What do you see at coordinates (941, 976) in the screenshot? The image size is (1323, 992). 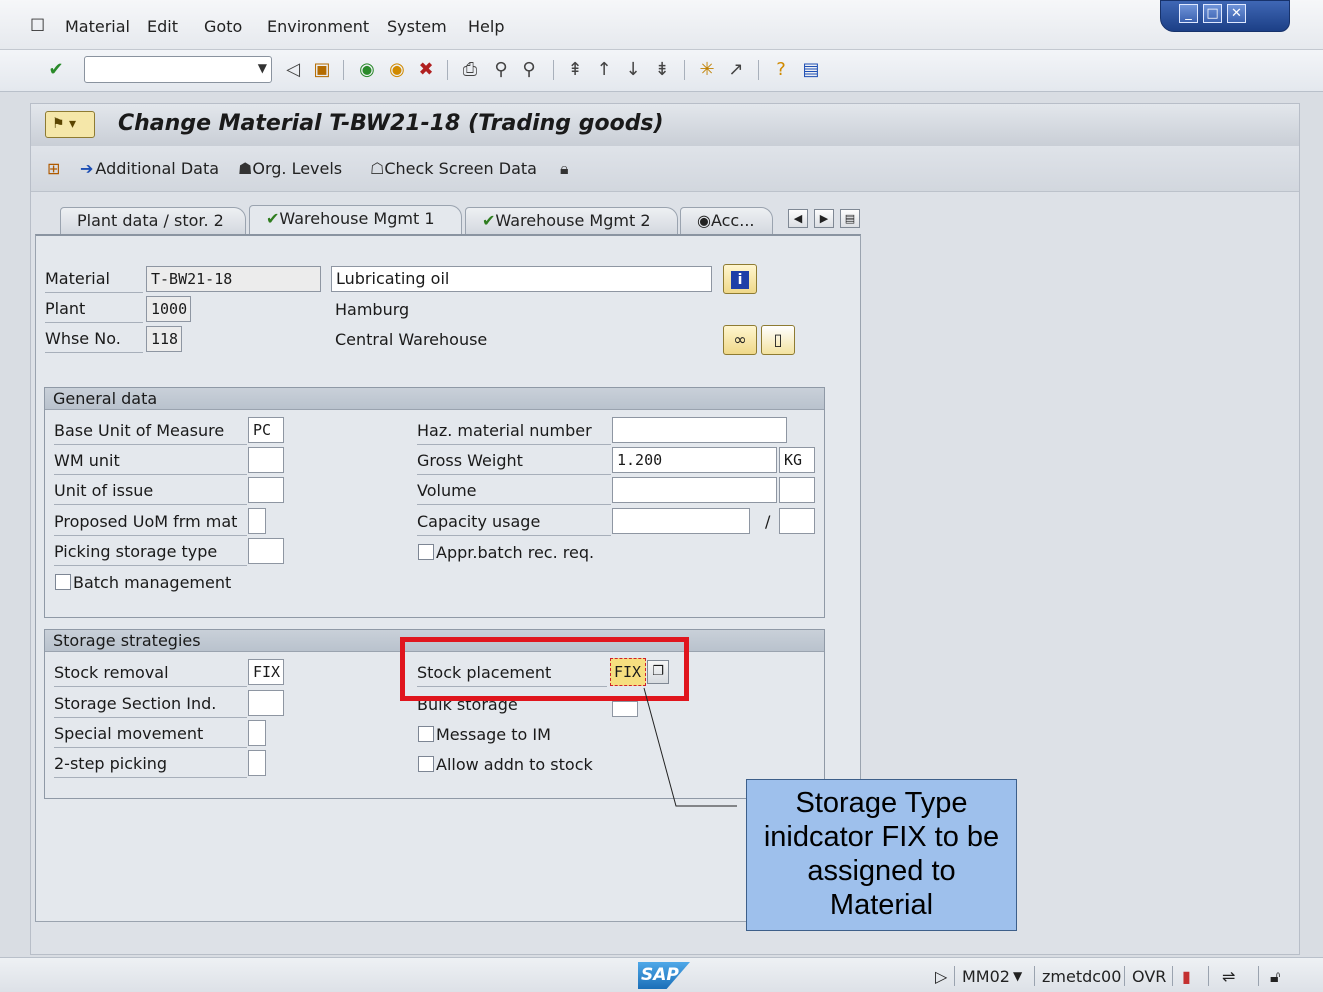 I see `status-expand-icon: ▷` at bounding box center [941, 976].